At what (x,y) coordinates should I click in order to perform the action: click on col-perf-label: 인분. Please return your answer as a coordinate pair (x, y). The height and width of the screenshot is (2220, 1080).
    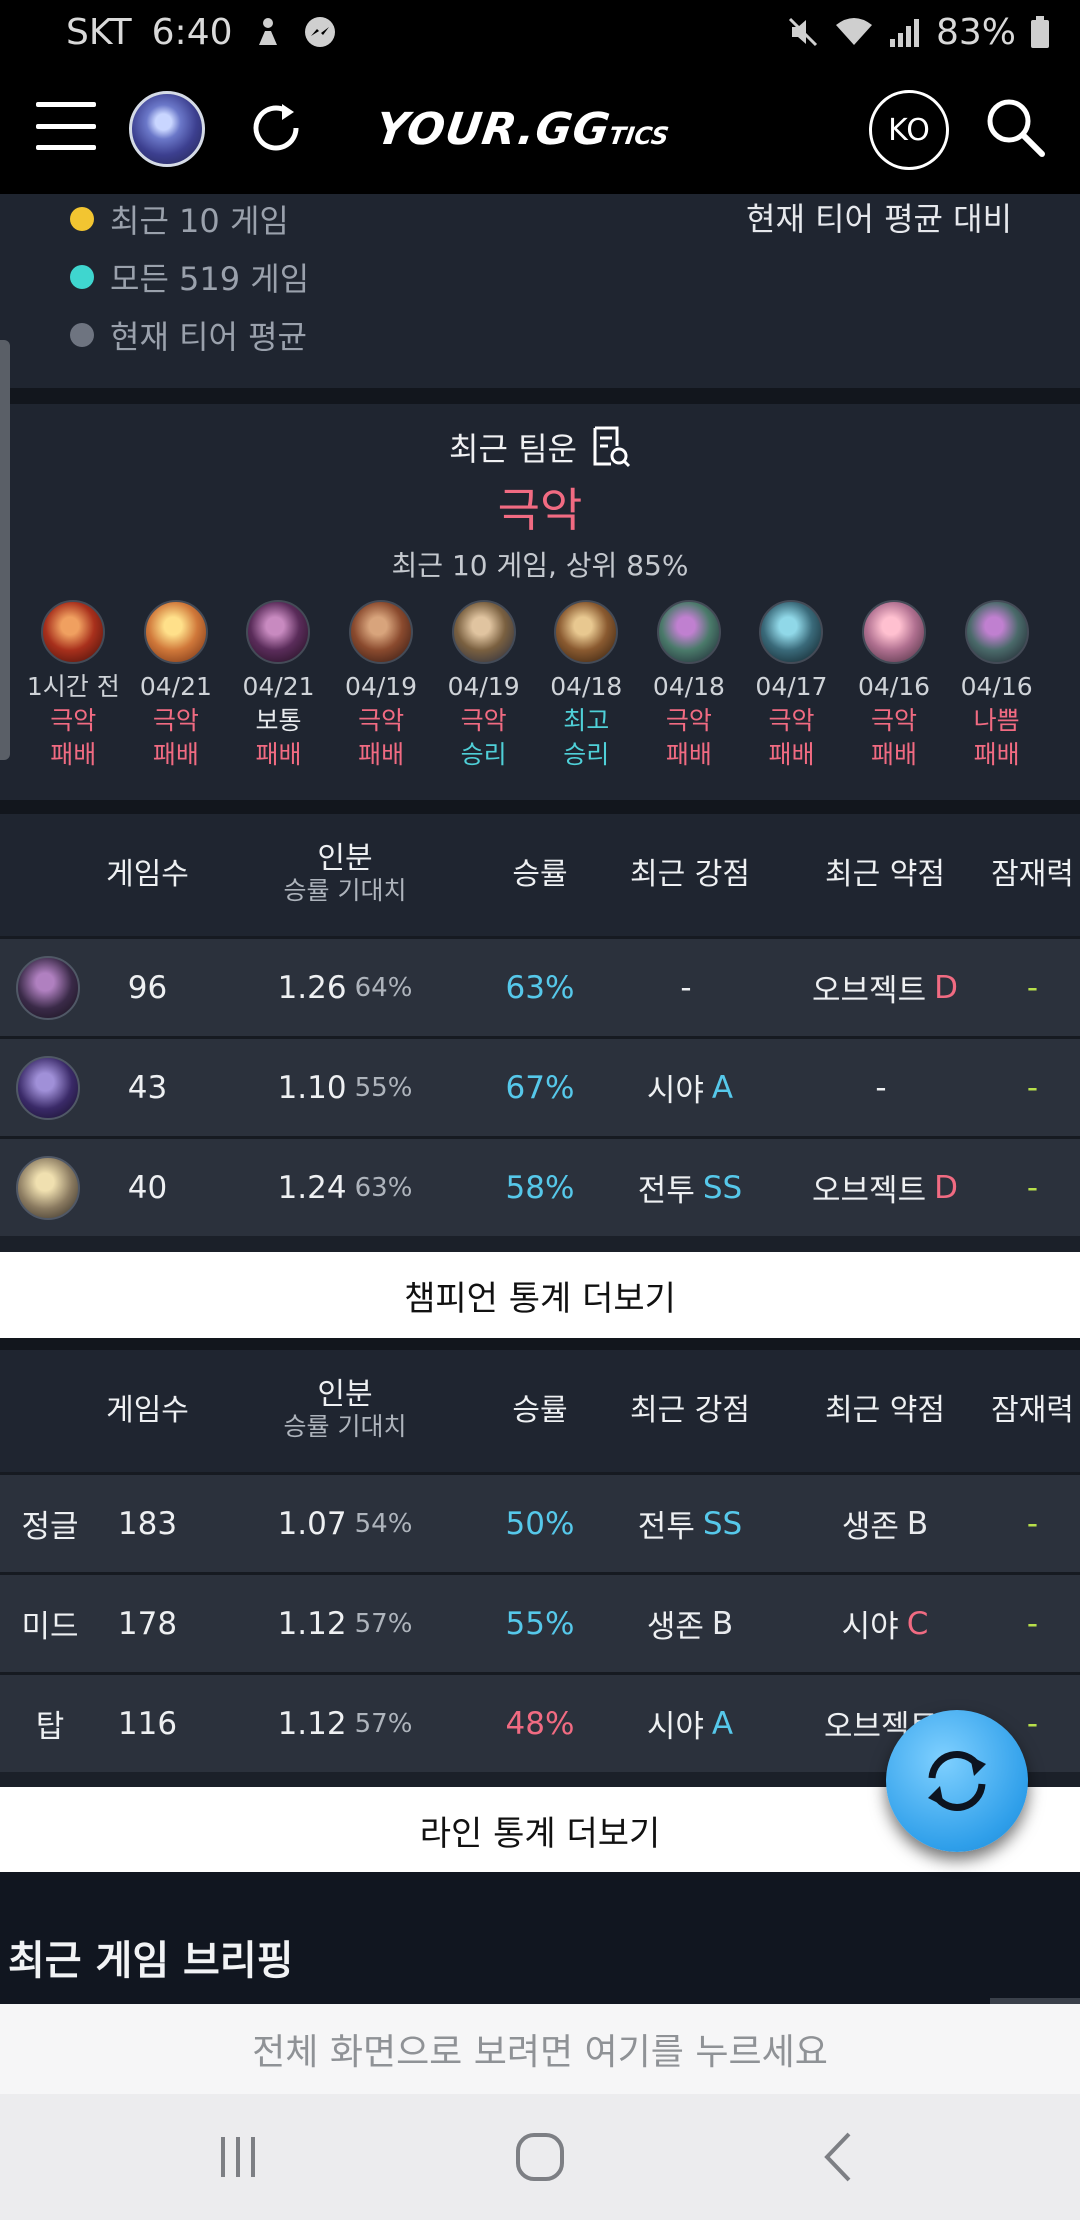
    Looking at the image, I should click on (345, 1394).